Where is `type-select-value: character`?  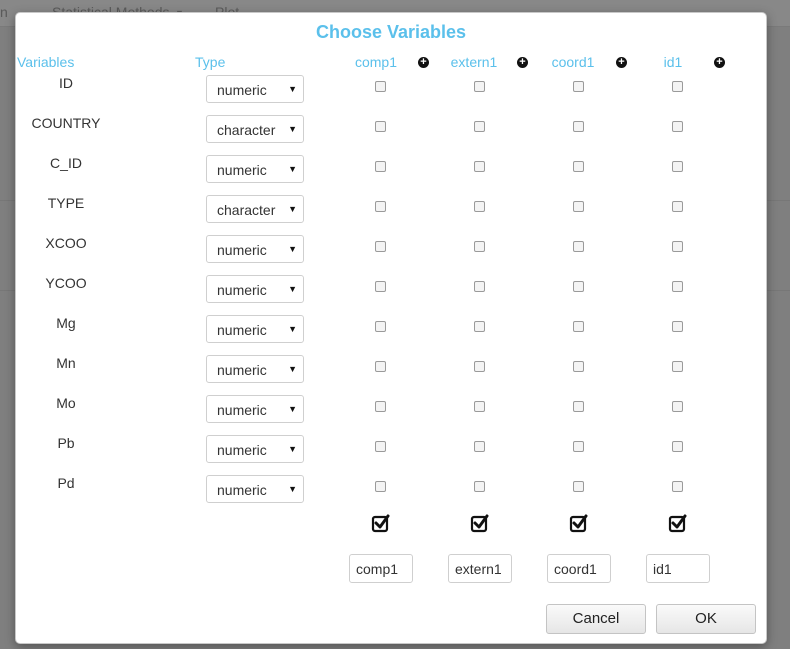 type-select-value: character is located at coordinates (246, 130).